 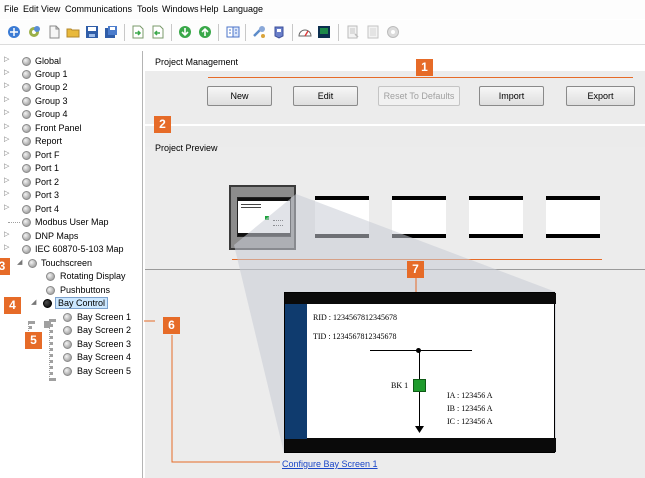 What do you see at coordinates (424, 67) in the screenshot?
I see `callout-badge-1: 1` at bounding box center [424, 67].